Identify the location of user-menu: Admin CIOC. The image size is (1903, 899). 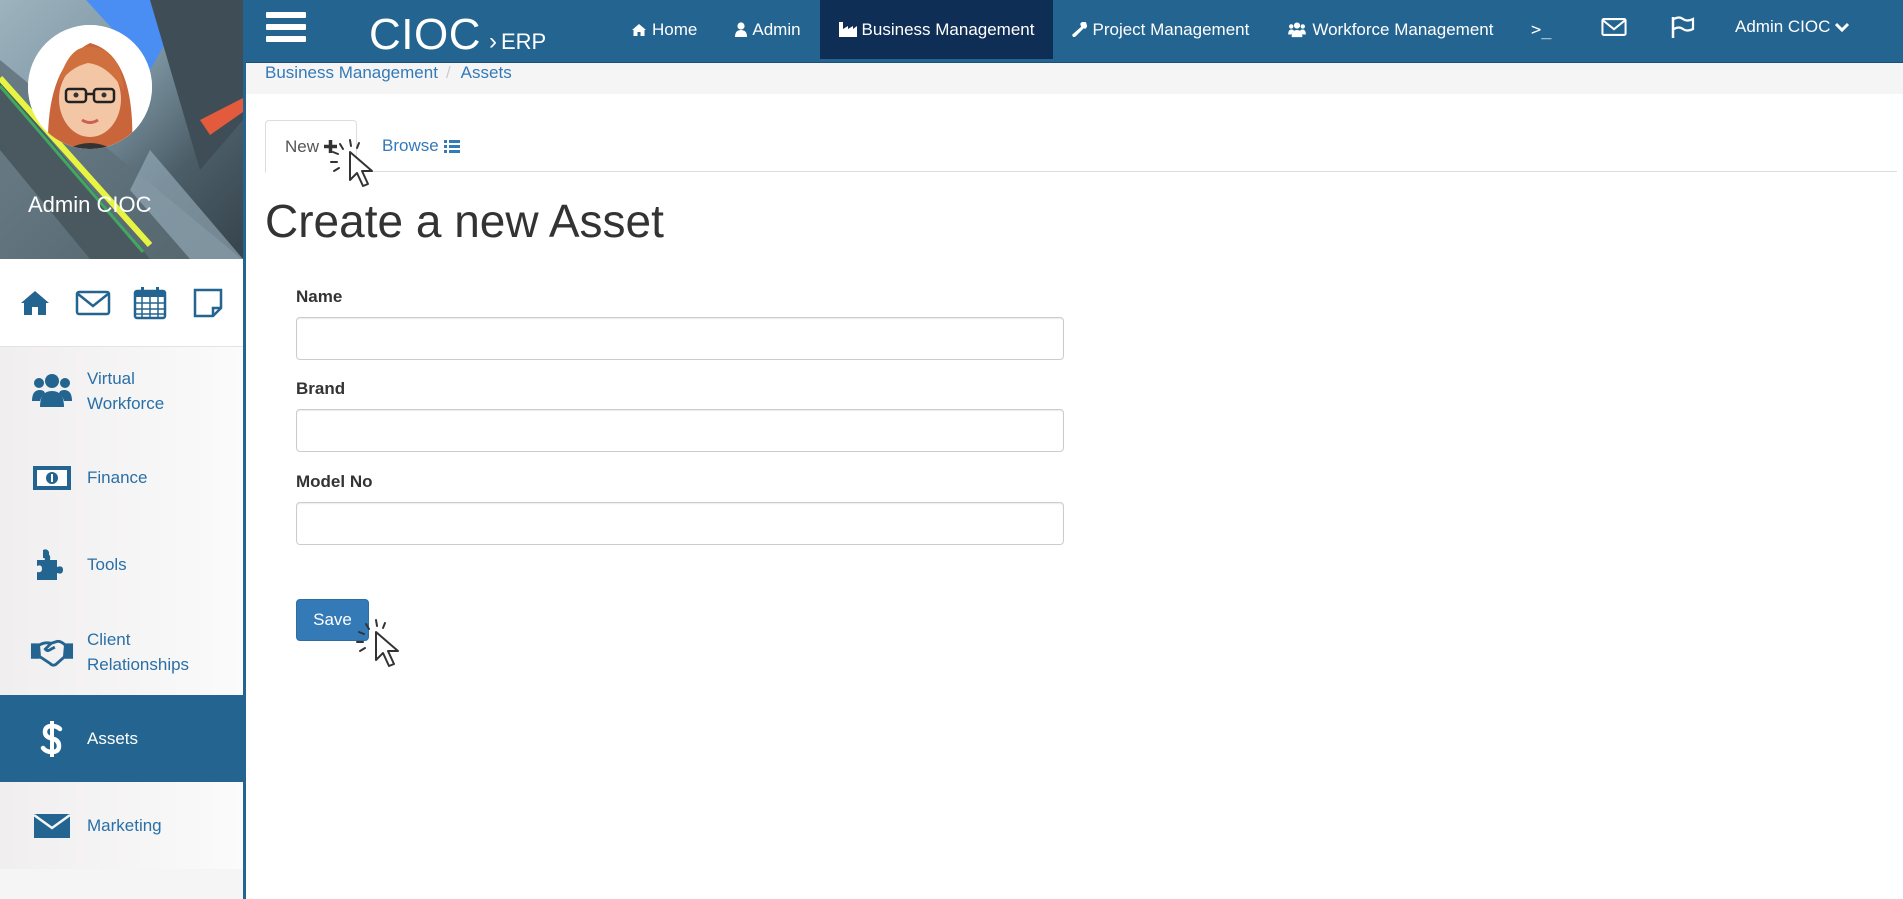
(1792, 27).